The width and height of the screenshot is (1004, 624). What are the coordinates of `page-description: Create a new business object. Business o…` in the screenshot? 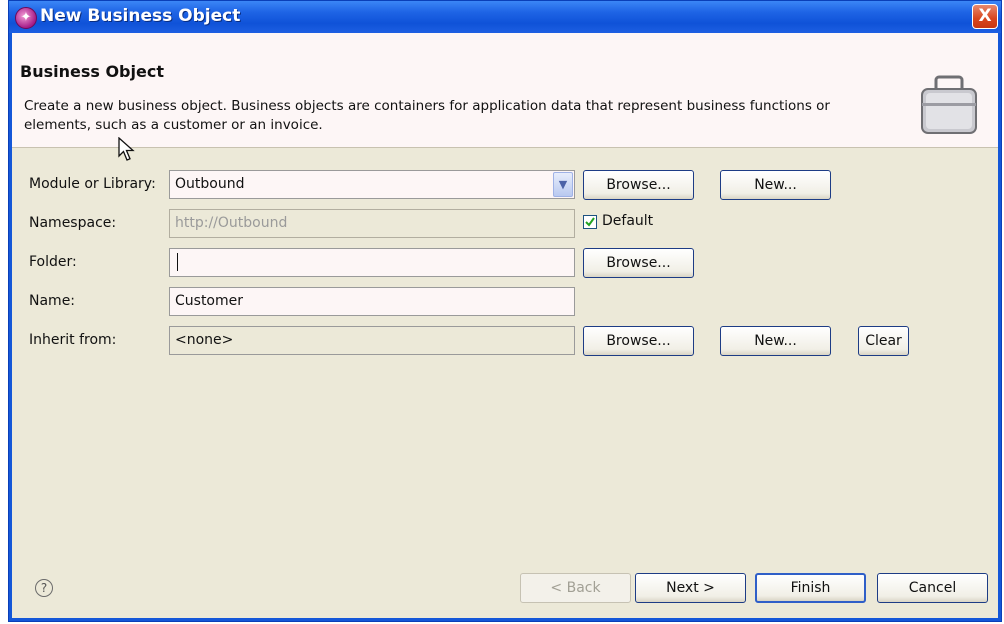 It's located at (427, 115).